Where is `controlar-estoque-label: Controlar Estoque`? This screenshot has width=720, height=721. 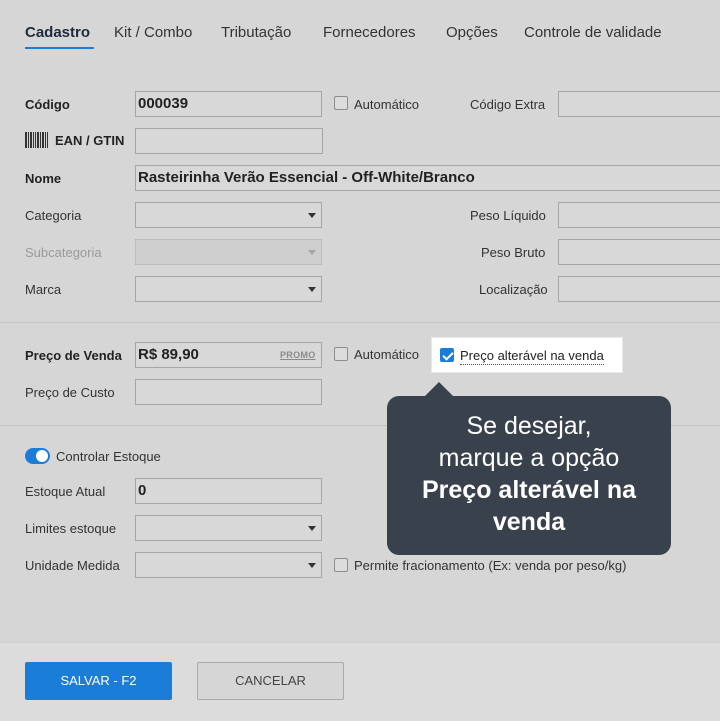 controlar-estoque-label: Controlar Estoque is located at coordinates (108, 456).